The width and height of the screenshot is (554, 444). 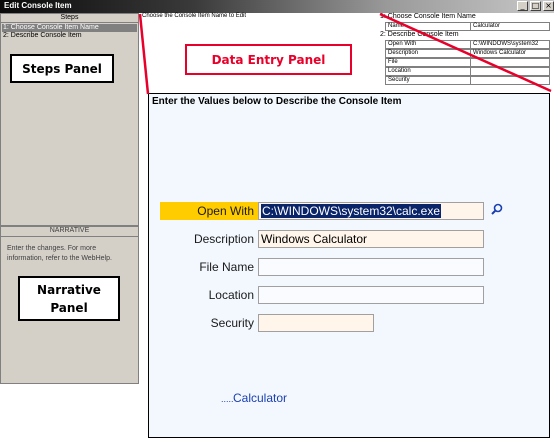 I want to click on callout-leader-lines, so click(x=345, y=53).